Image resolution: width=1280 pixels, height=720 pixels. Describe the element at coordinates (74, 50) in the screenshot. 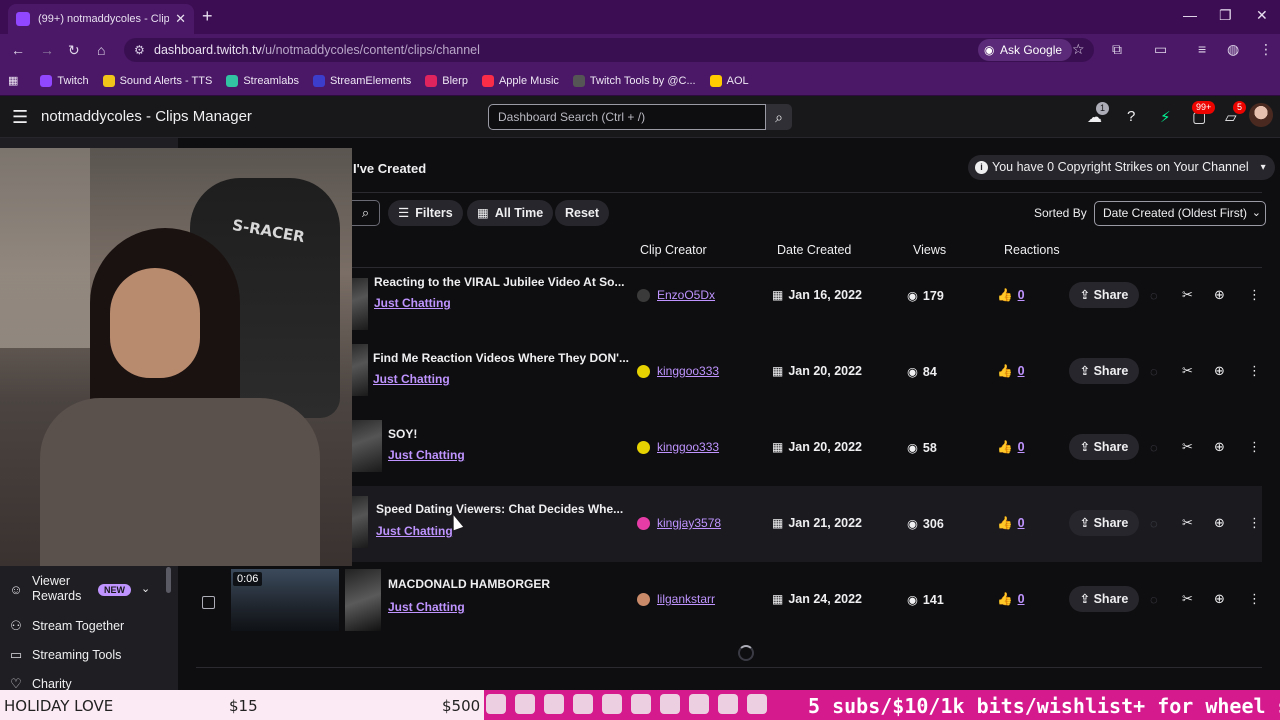

I see `reload-icon: ↻` at that location.